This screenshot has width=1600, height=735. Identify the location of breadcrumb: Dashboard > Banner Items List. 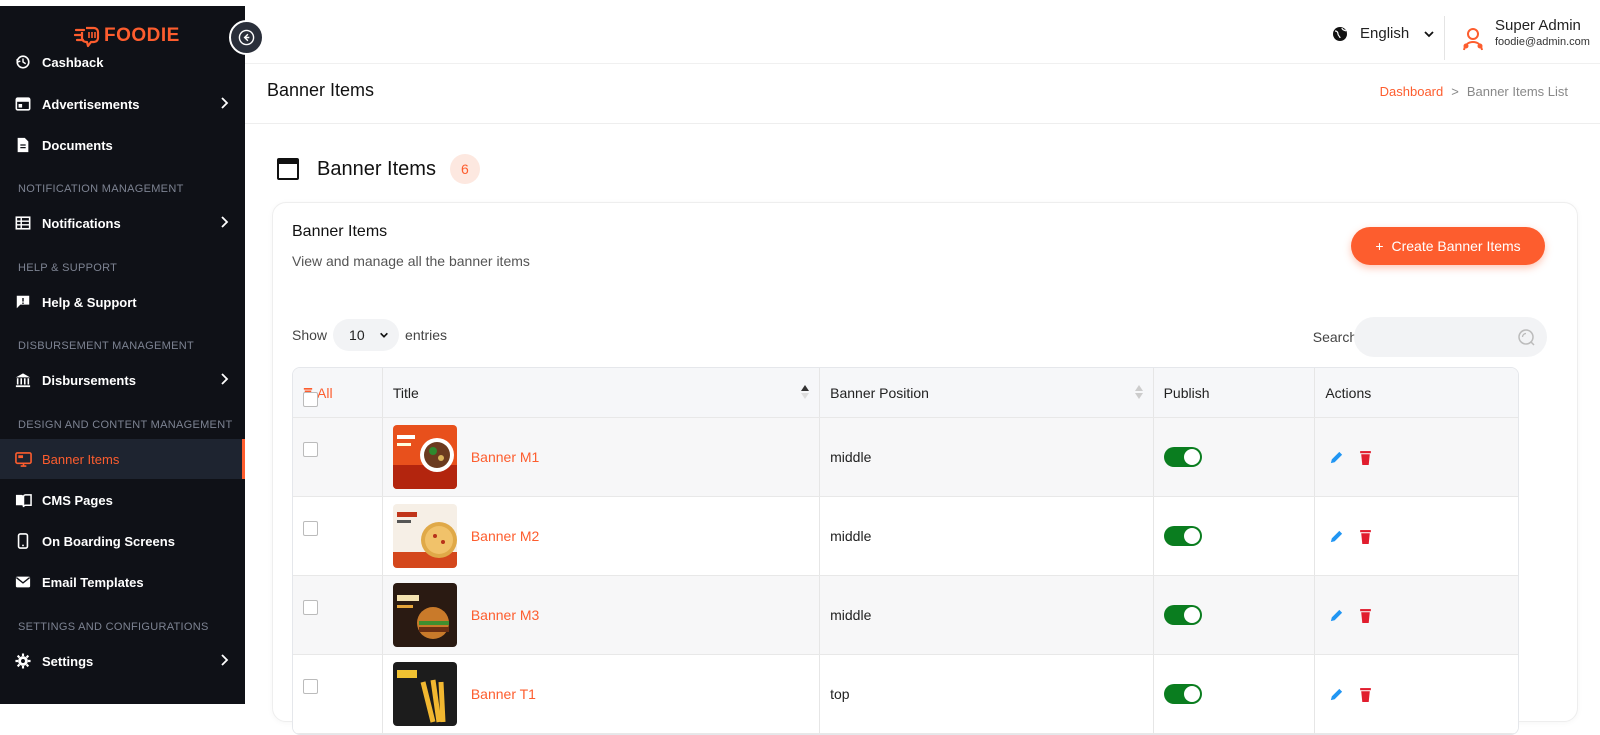
(1474, 91).